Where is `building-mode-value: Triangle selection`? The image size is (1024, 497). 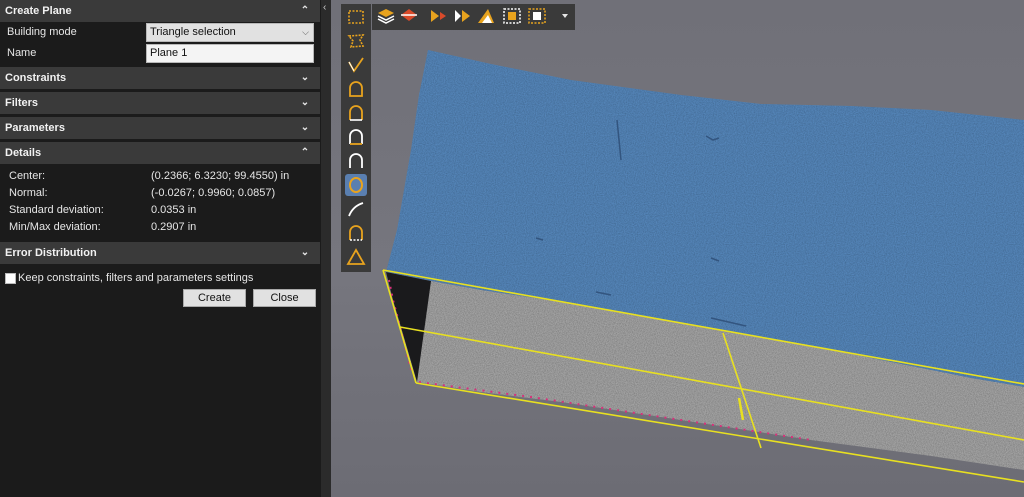
building-mode-value: Triangle selection is located at coordinates (193, 32).